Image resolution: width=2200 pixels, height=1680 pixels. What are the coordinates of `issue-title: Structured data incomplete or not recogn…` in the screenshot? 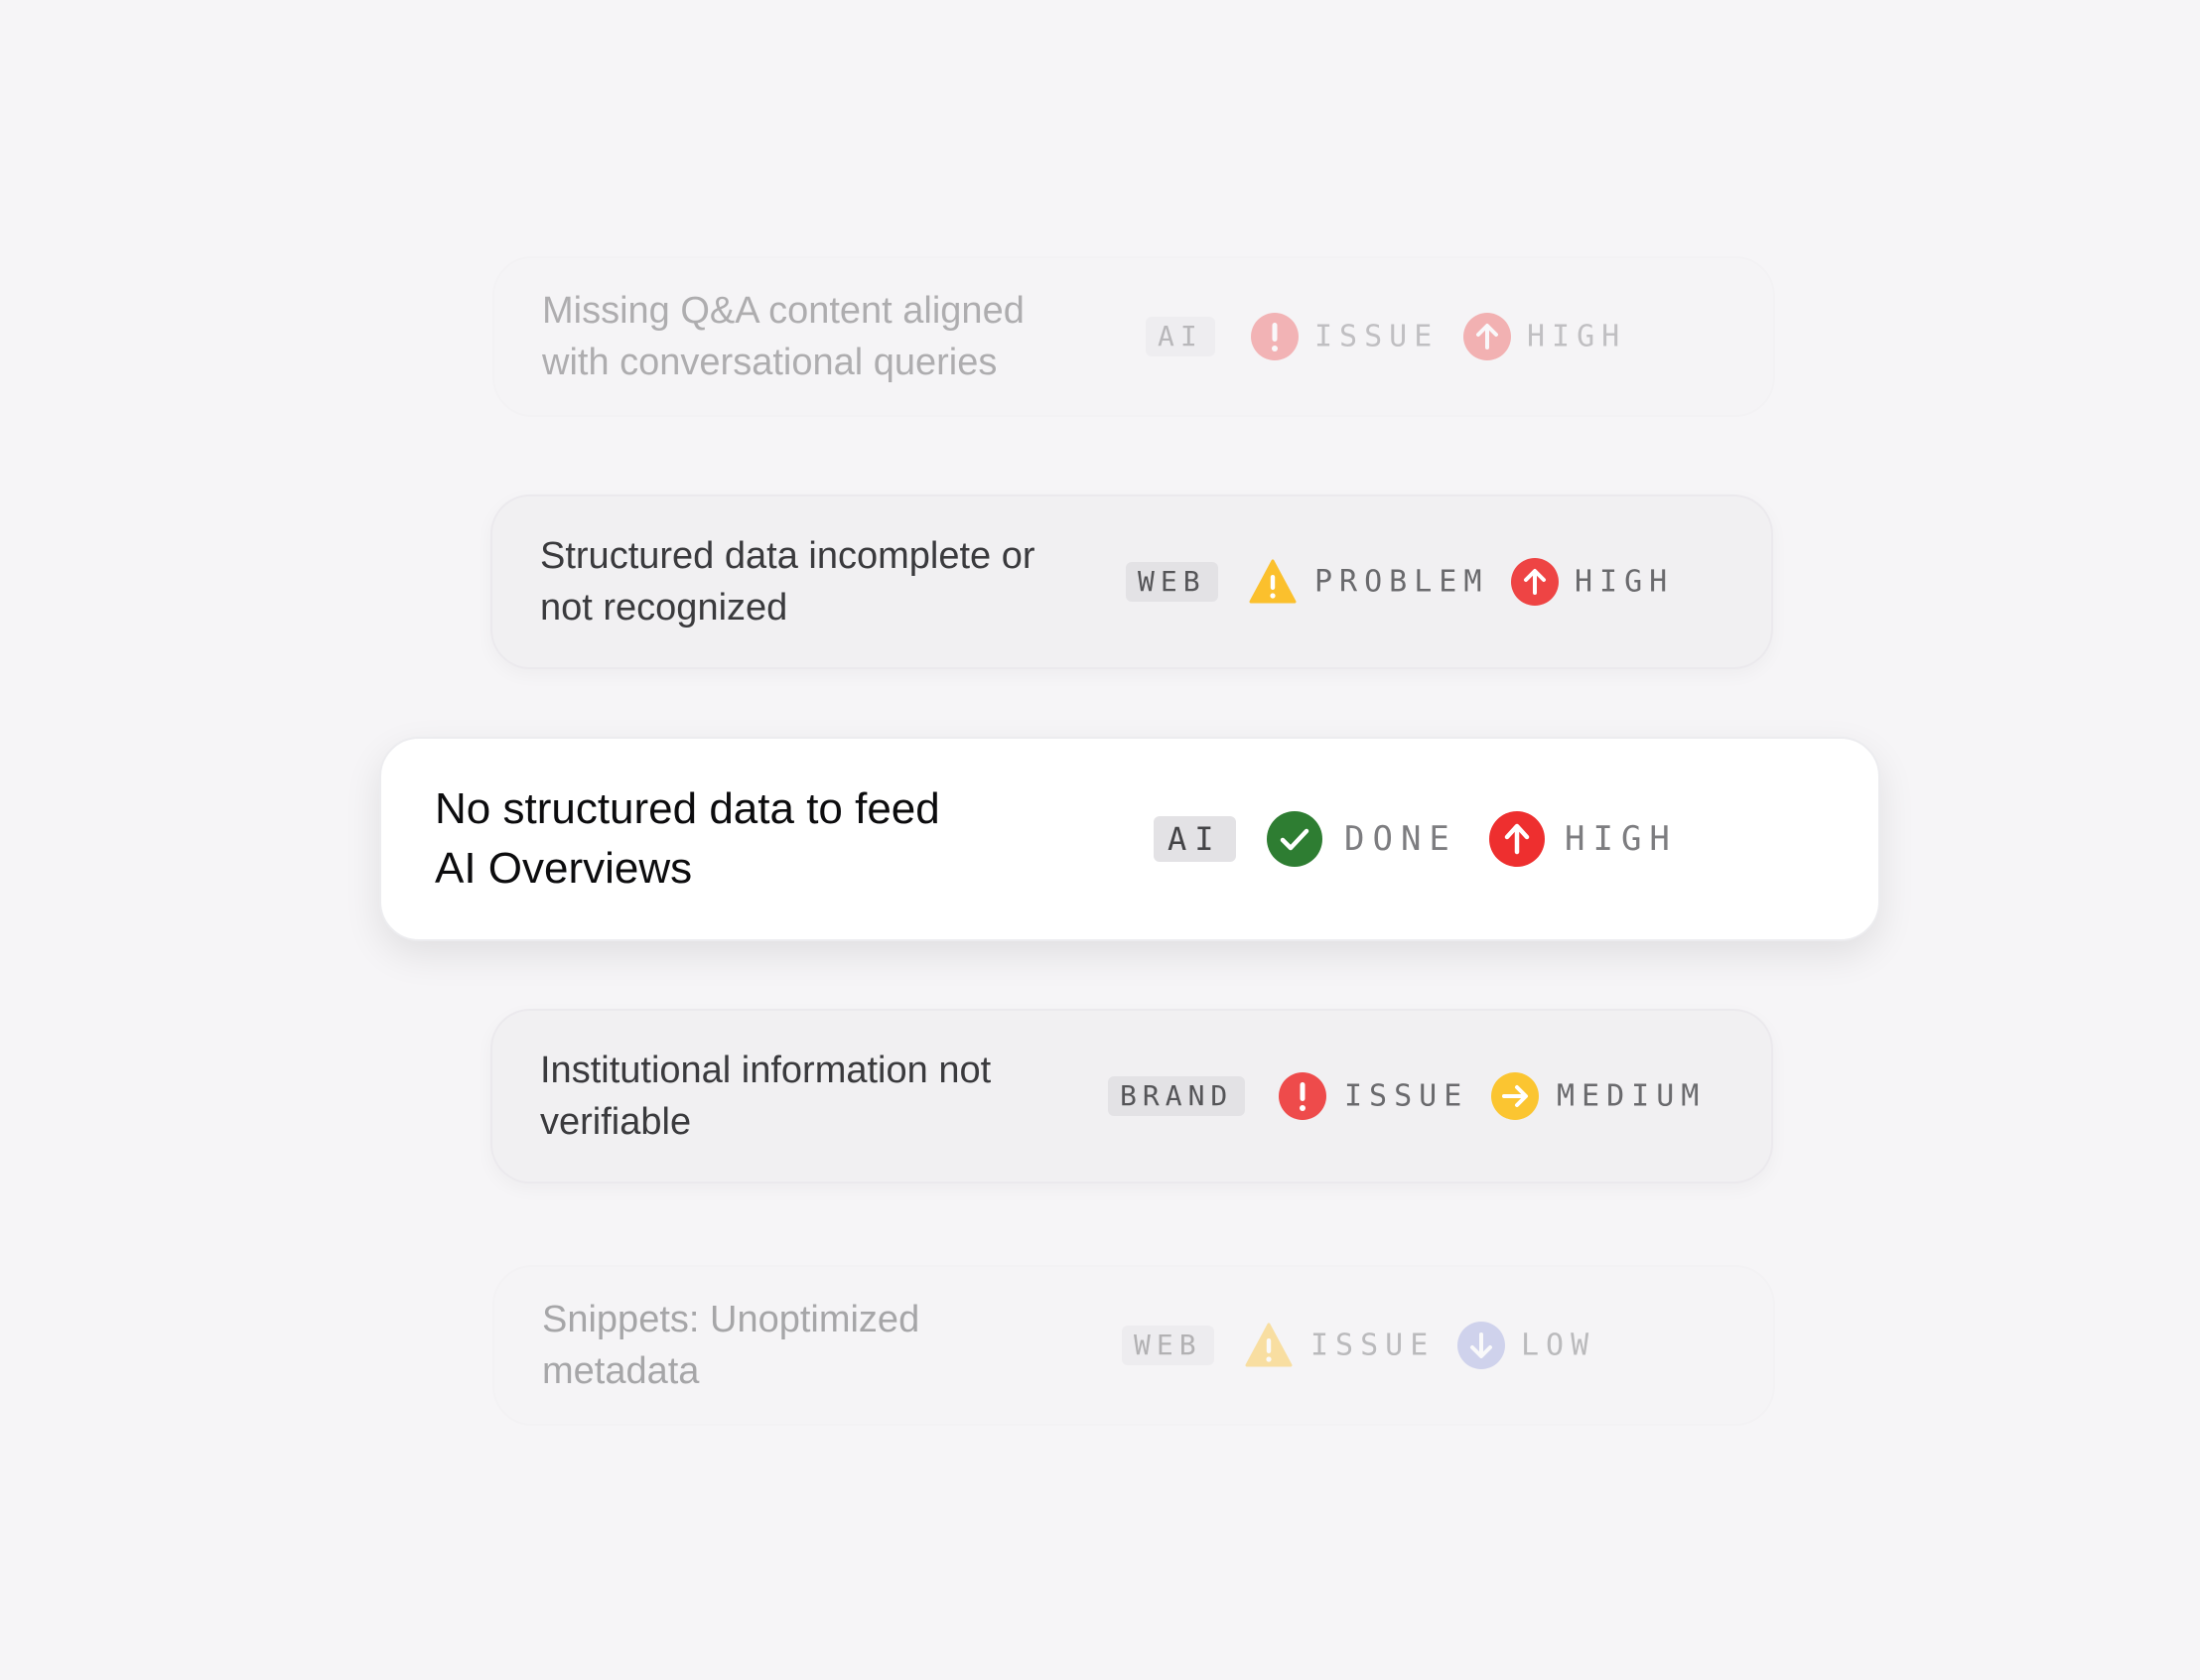 It's located at (787, 582).